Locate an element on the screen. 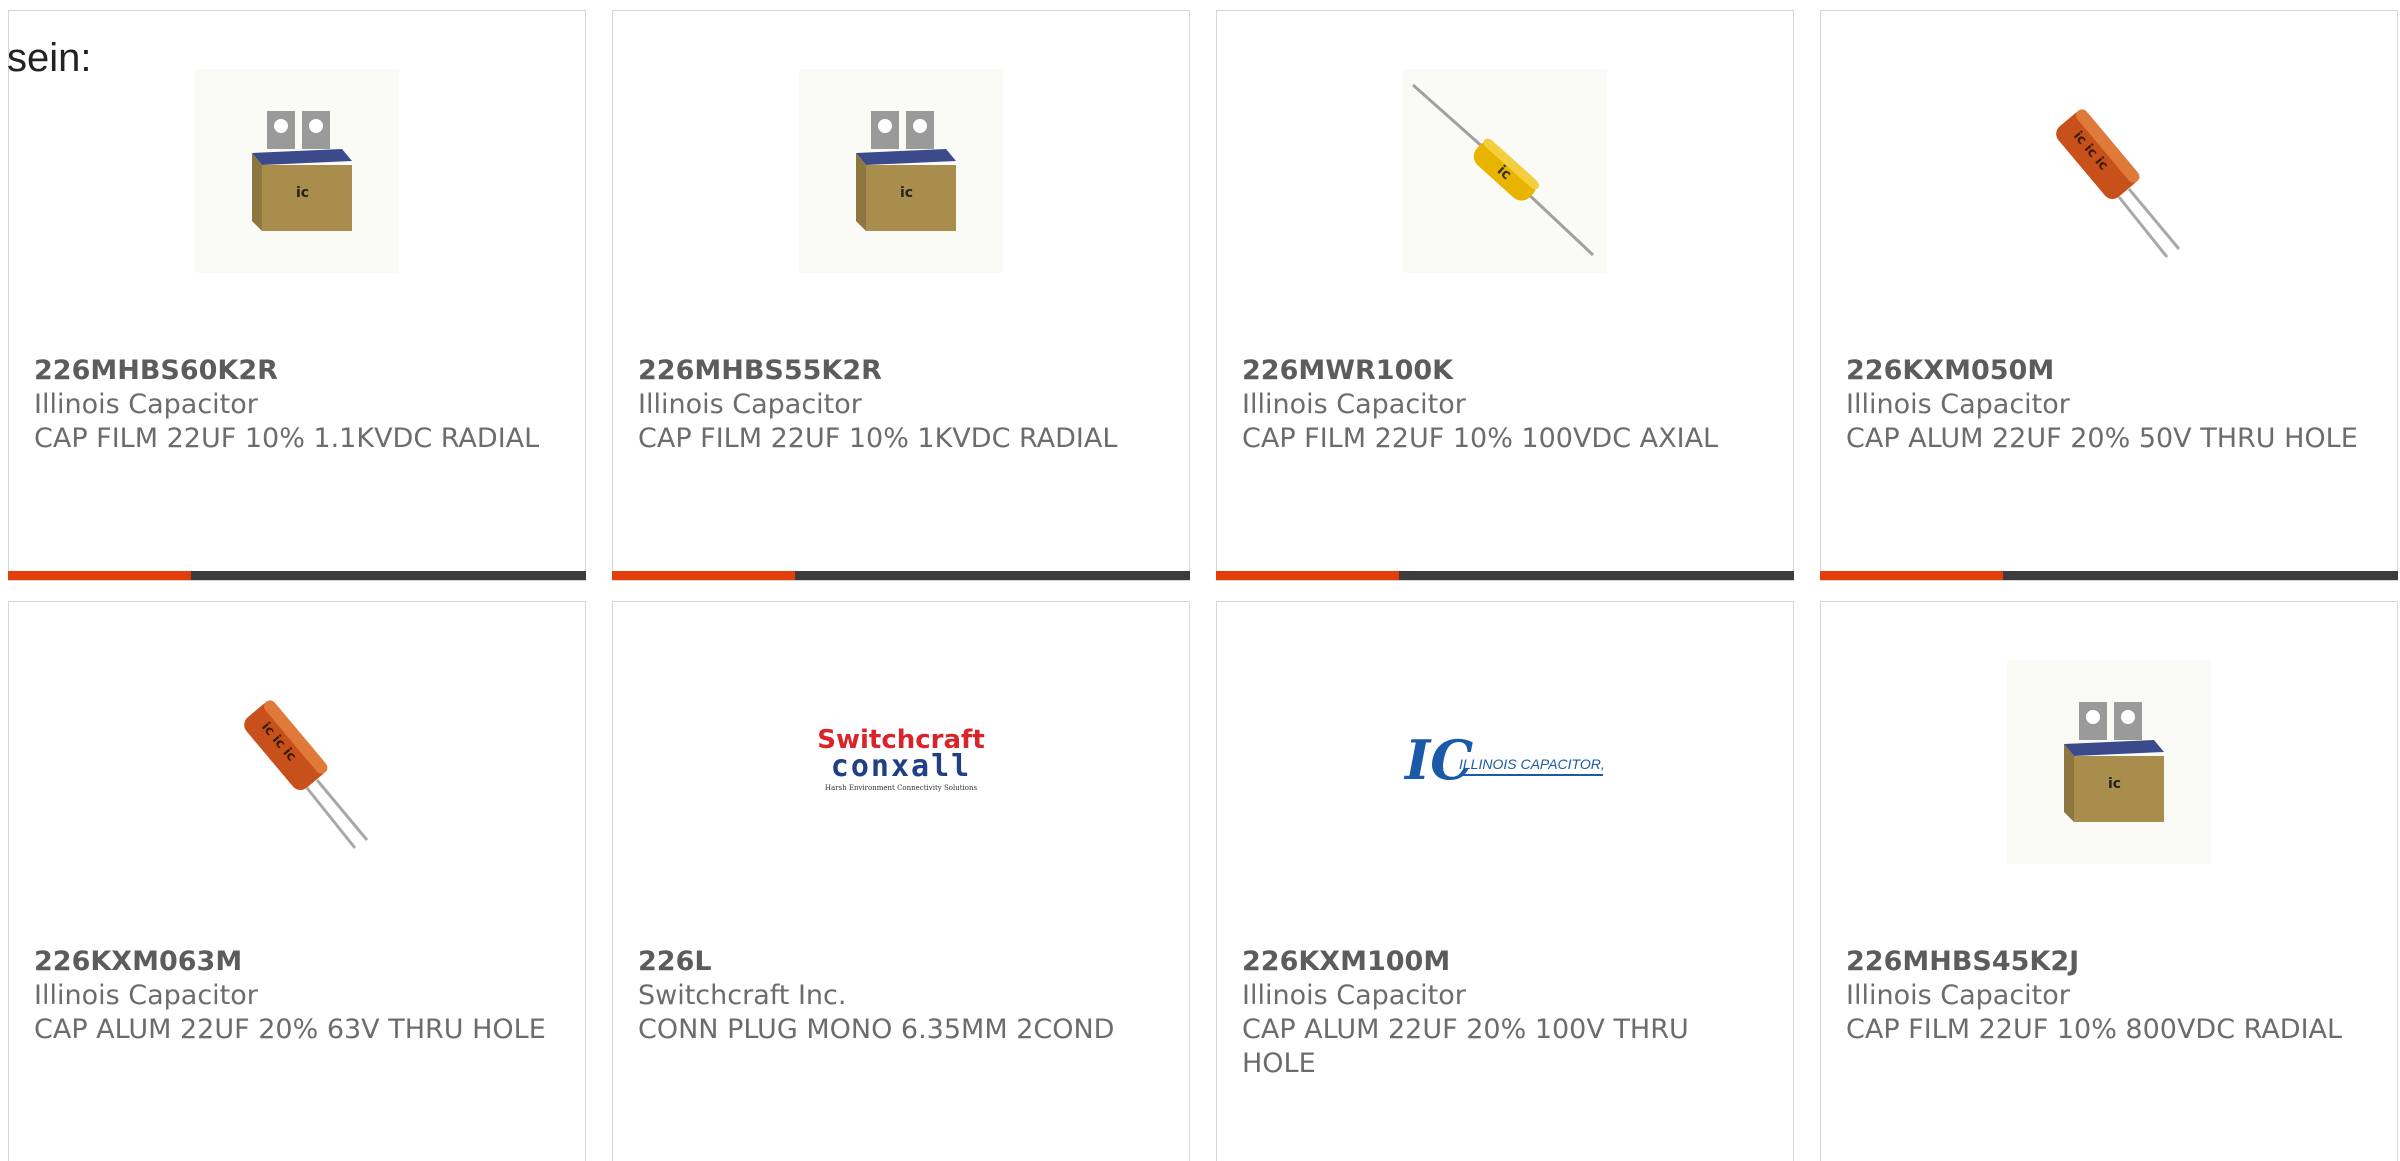 This screenshot has height=1161, width=2400. illinois-capacitor-logo-icon: IC ILLINOIS CAPACITOR, INC. is located at coordinates (1505, 760).